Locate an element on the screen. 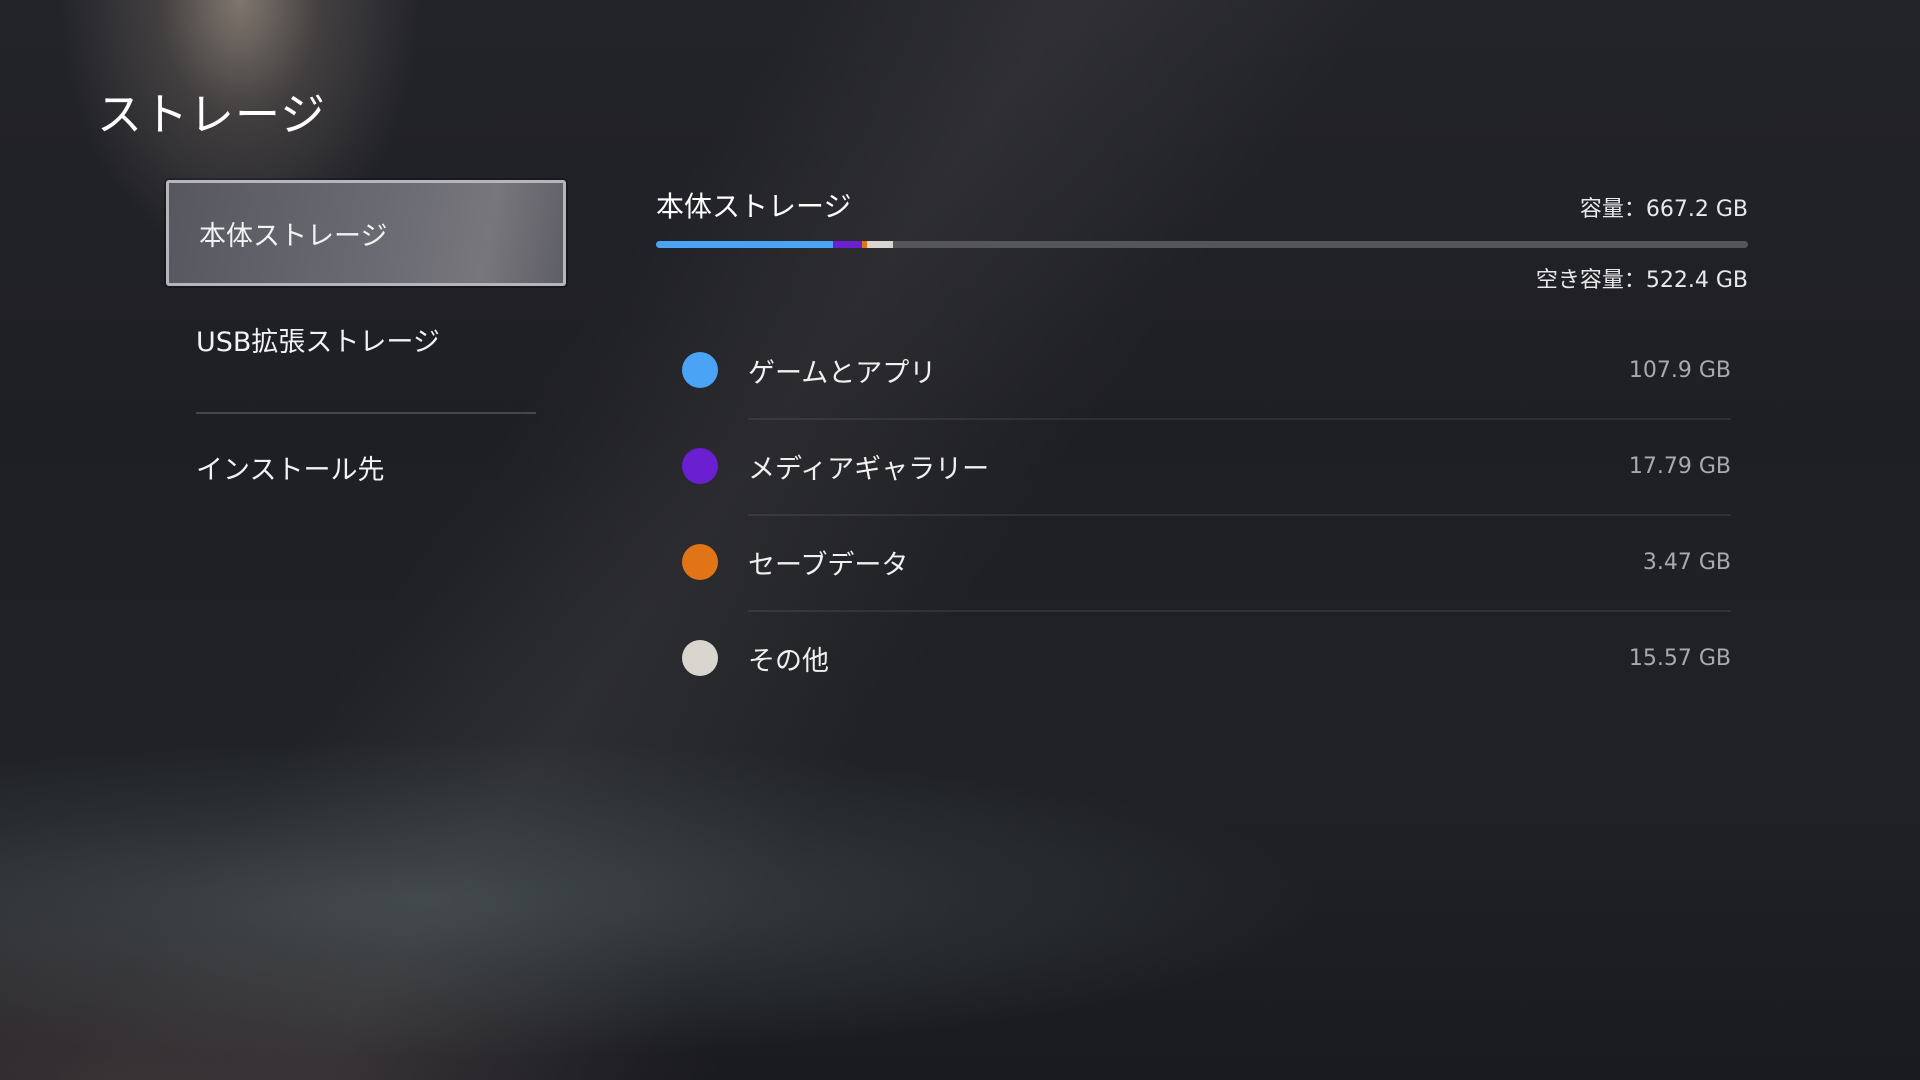 The height and width of the screenshot is (1080, 1920). category-row-media-gallery: メディアギャラリー 17.79 GB is located at coordinates (1193, 466).